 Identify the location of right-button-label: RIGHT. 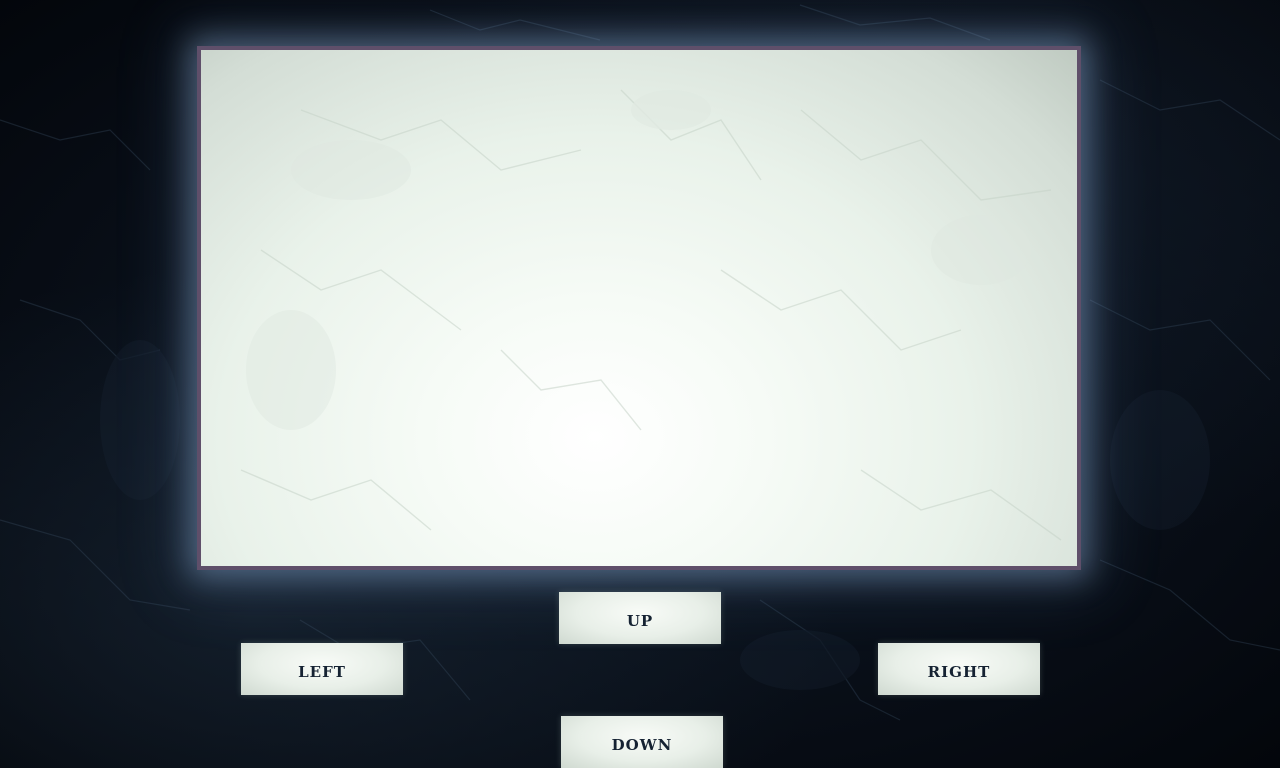
(959, 669).